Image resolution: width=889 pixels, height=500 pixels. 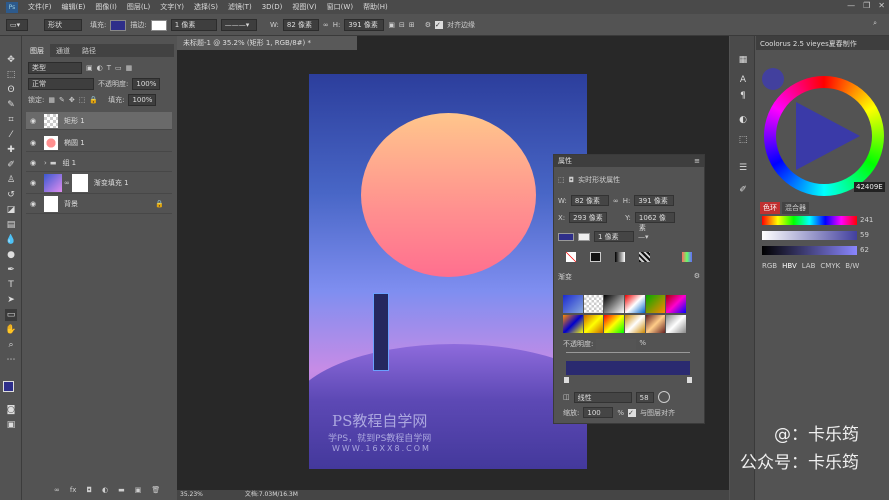 I want to click on blur-tool-icon: 💧, so click(x=11, y=240).